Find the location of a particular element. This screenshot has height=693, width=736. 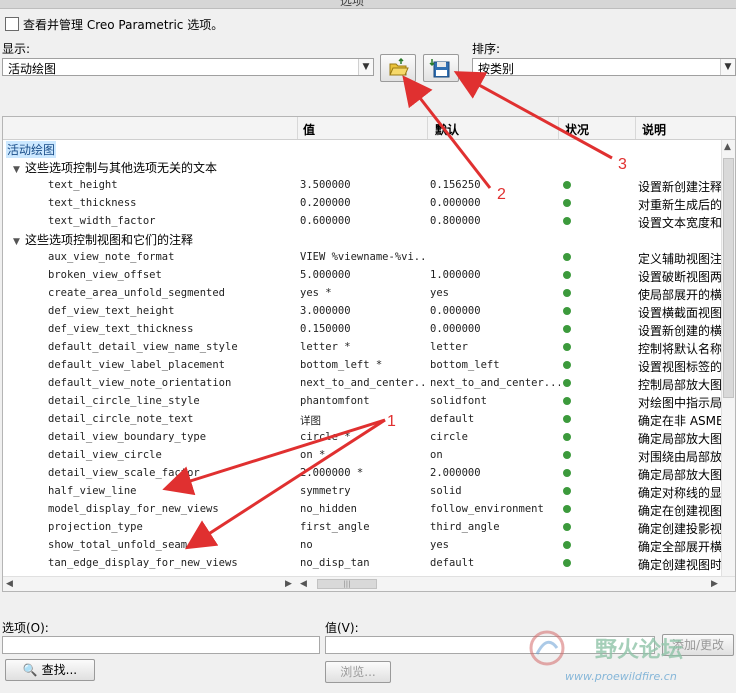

annotation-label-3: 3 is located at coordinates (622, 164).